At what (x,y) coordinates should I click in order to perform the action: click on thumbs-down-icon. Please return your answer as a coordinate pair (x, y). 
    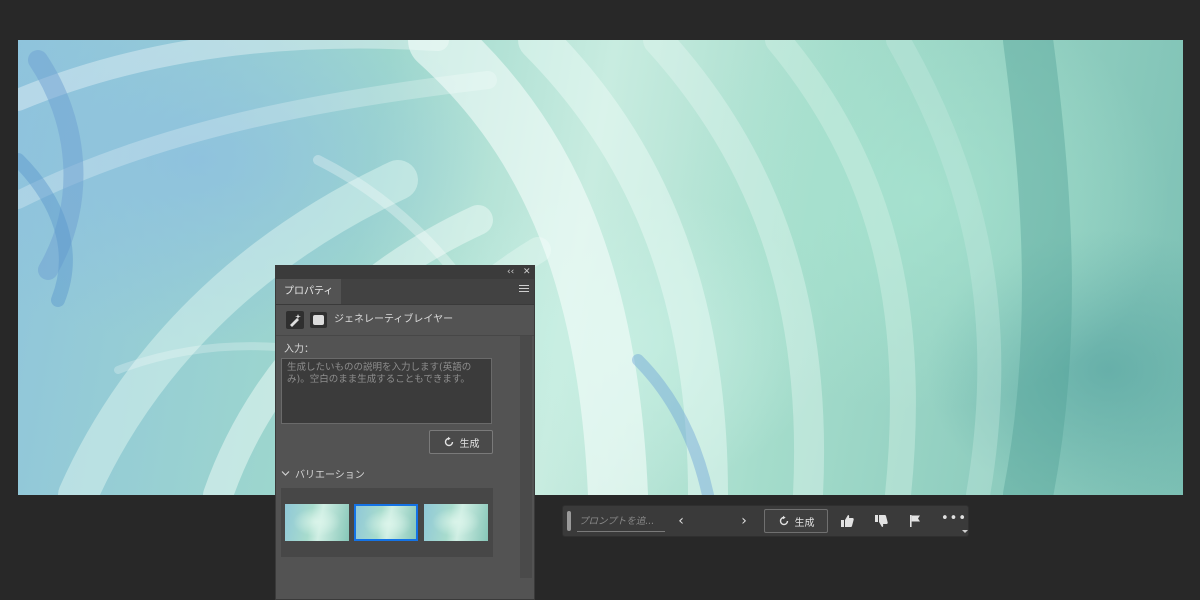
    Looking at the image, I should click on (881, 521).